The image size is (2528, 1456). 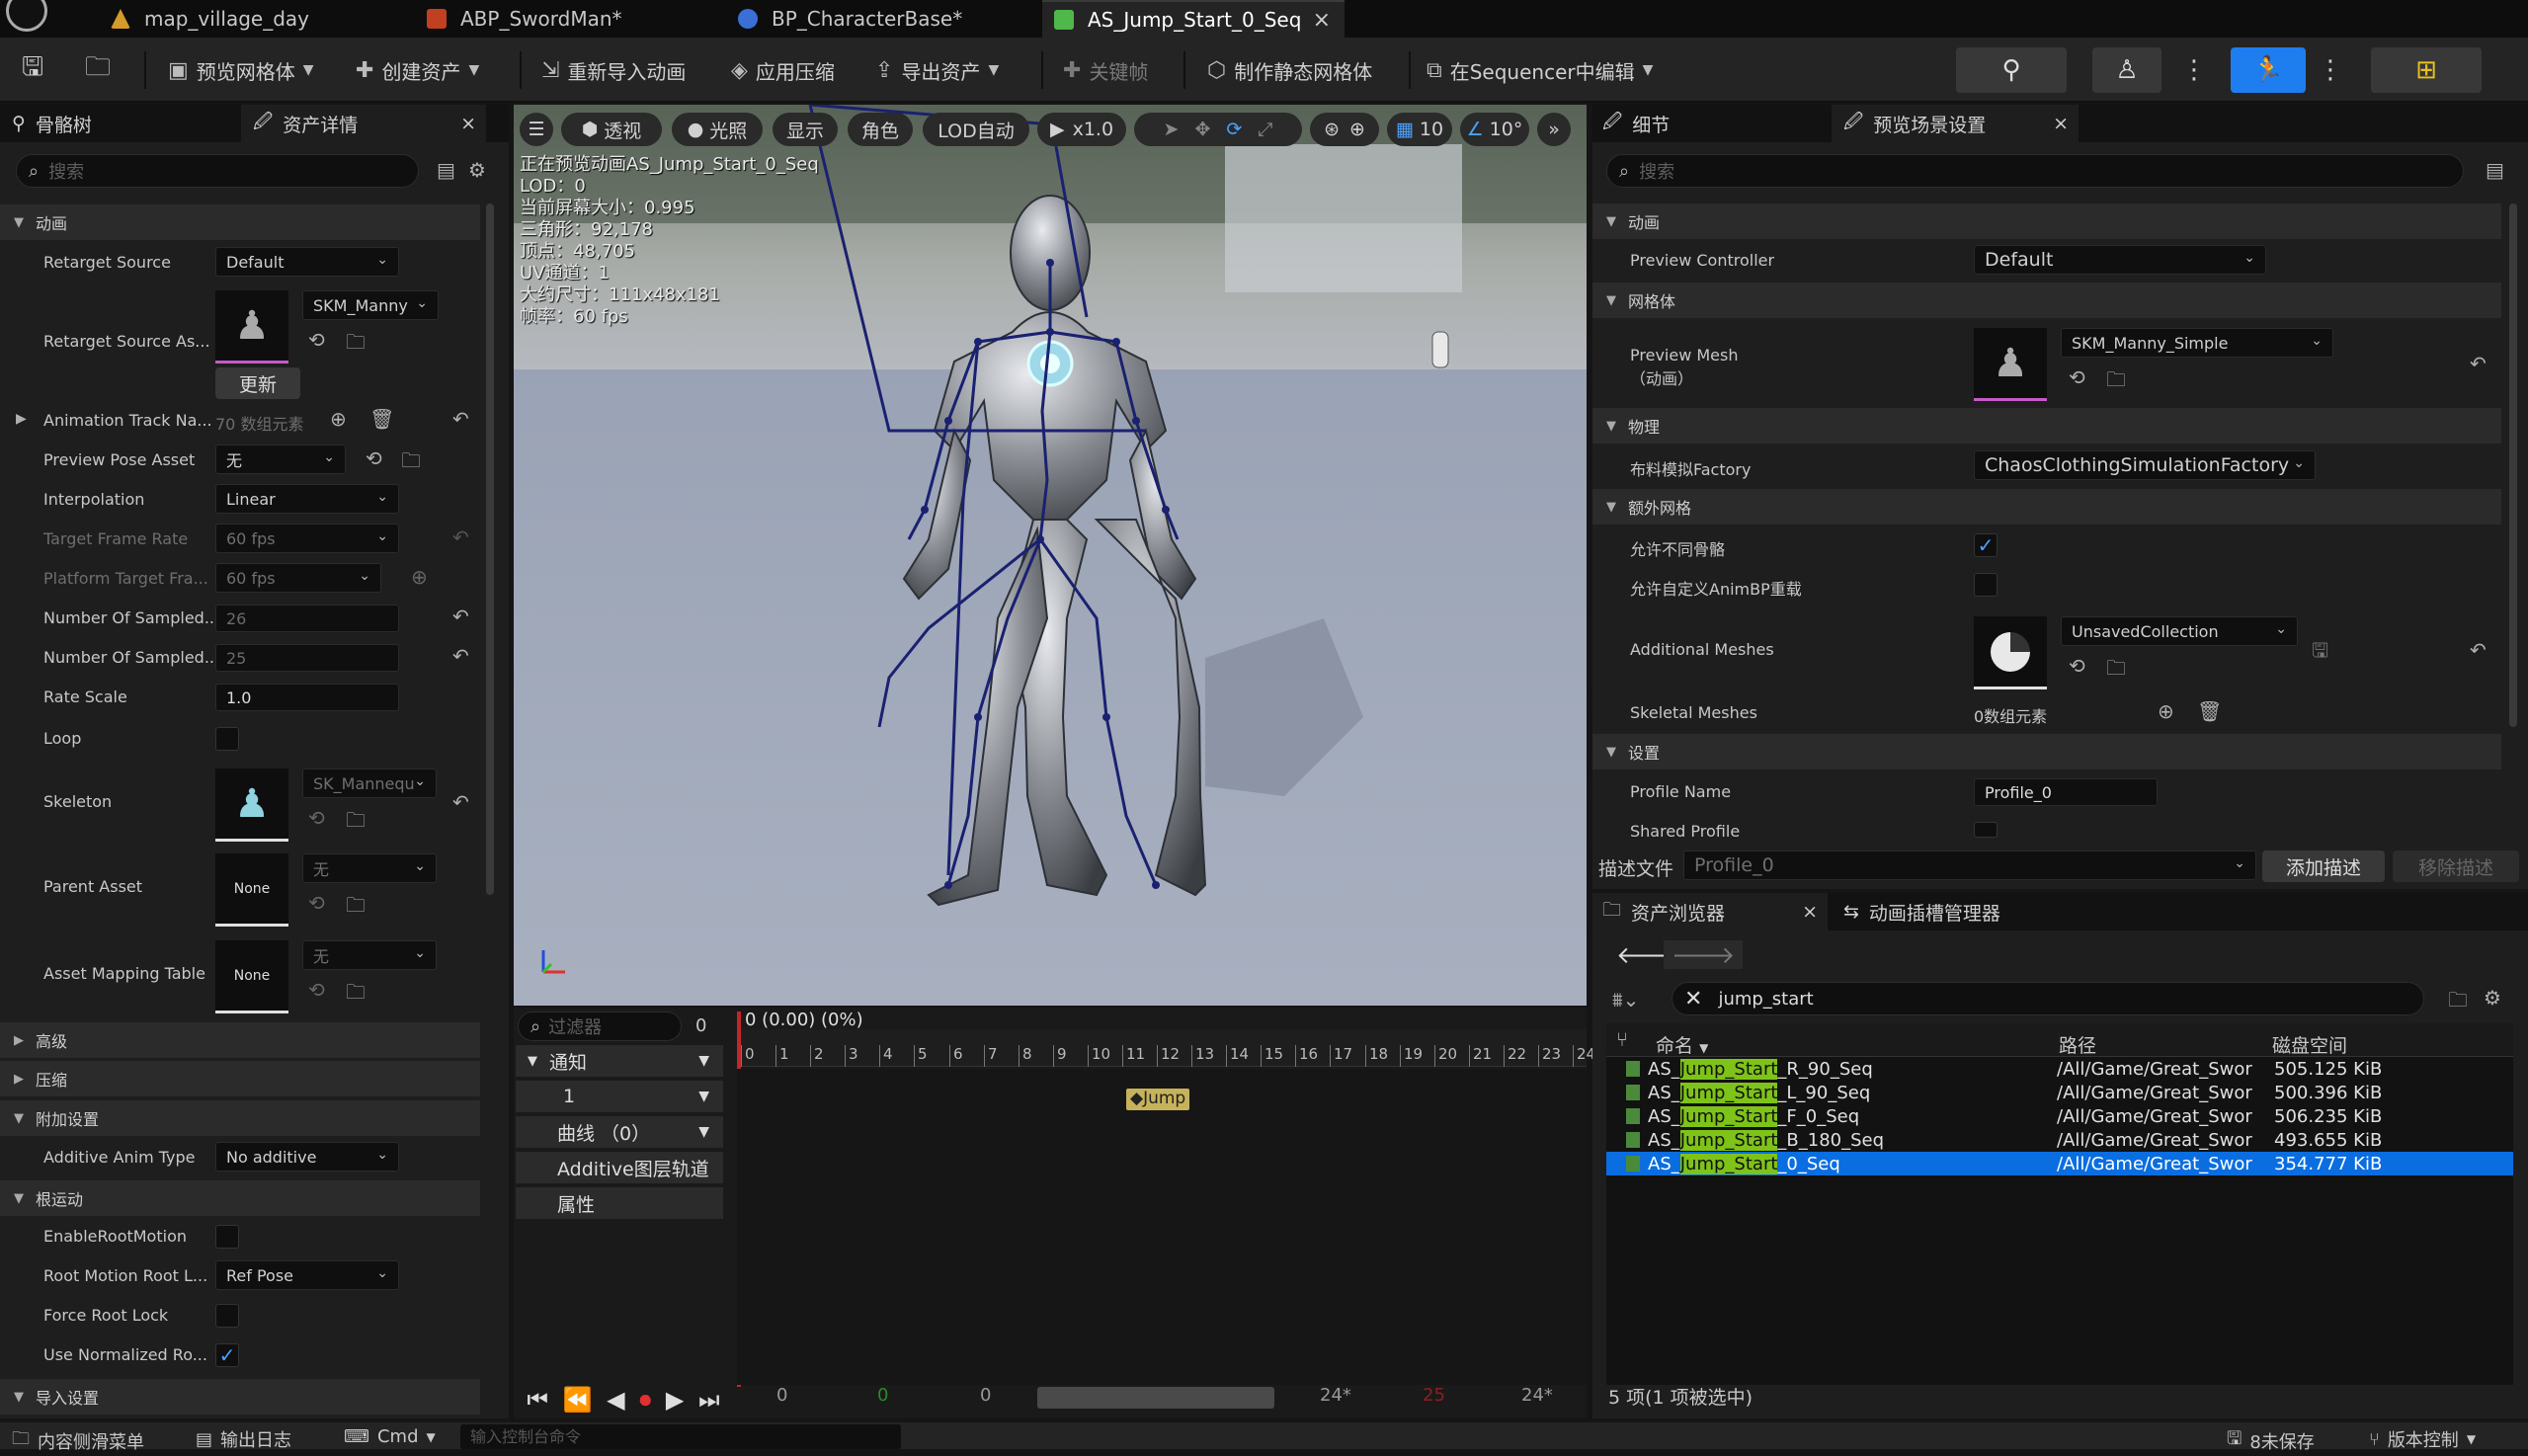 I want to click on tab-as-jump-start: AS_Jump_Start_0_Seq ×, so click(x=1193, y=19).